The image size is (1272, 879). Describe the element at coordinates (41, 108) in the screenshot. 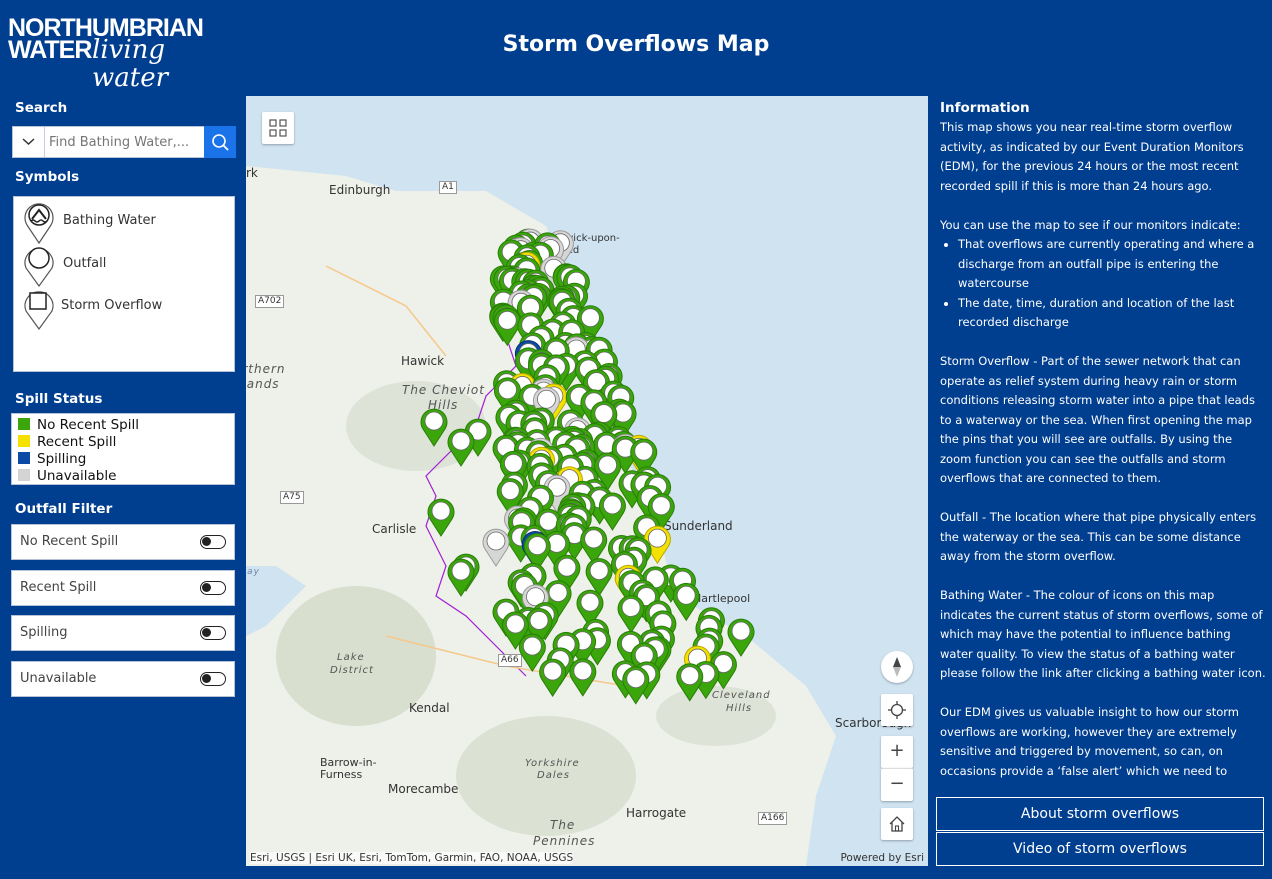

I see `search-title: Search` at that location.